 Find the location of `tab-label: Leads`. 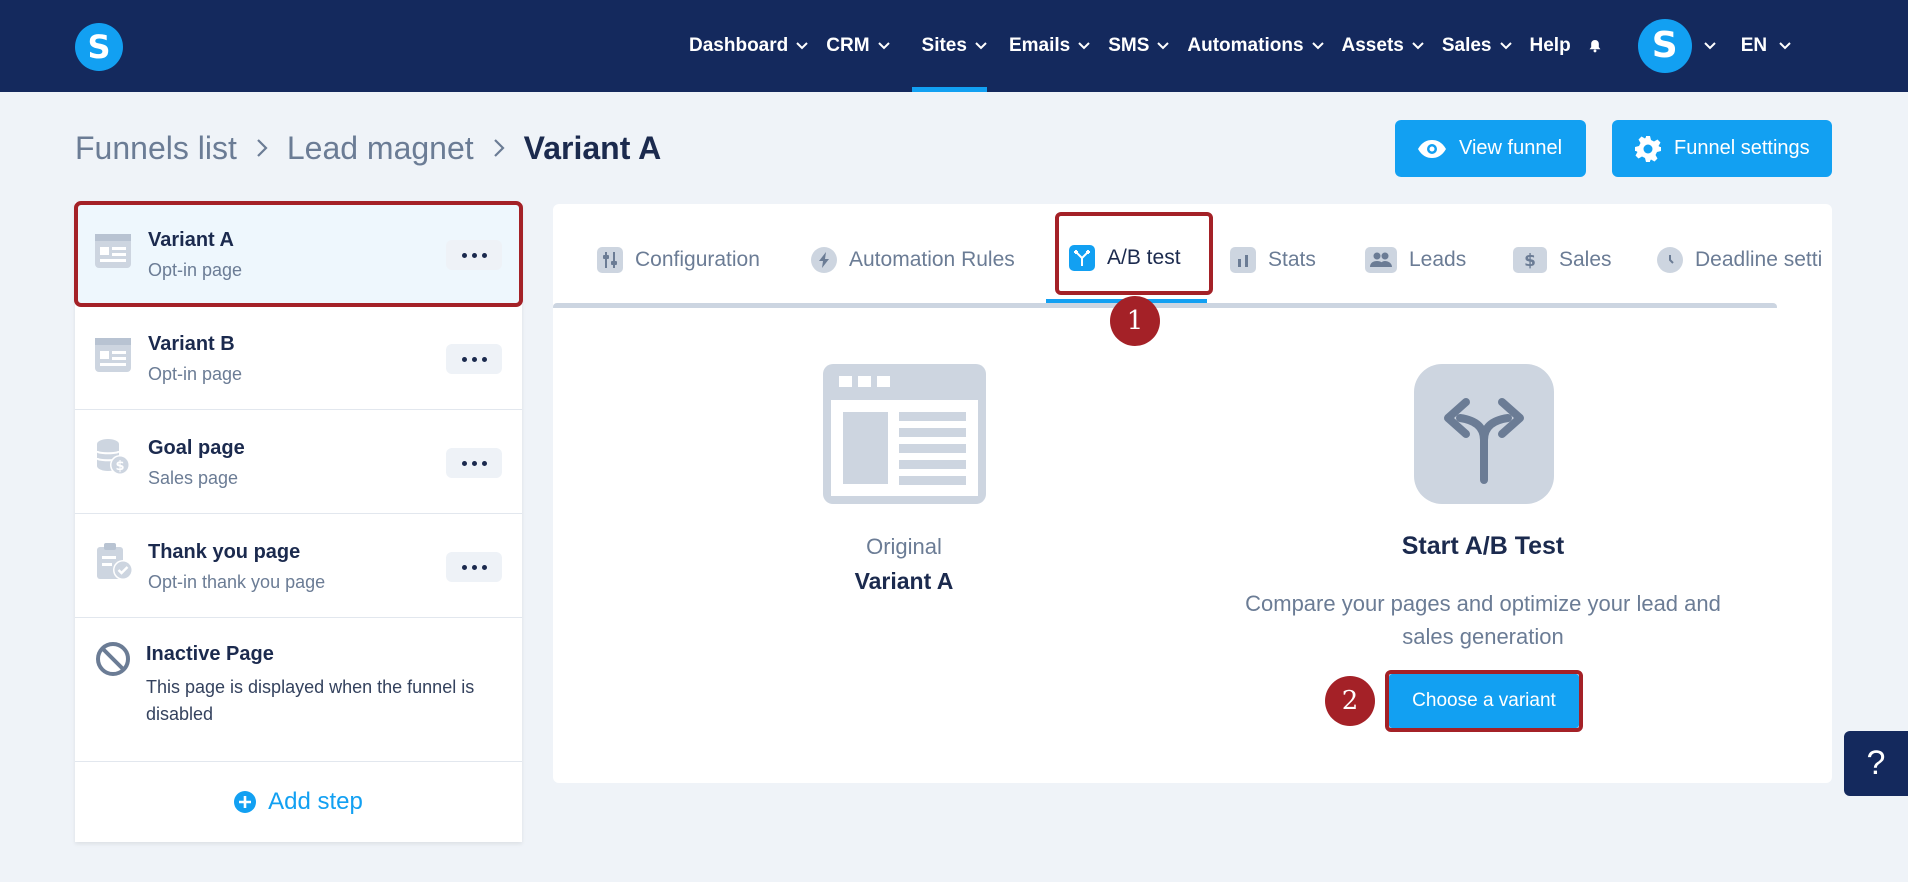

tab-label: Leads is located at coordinates (1438, 259).